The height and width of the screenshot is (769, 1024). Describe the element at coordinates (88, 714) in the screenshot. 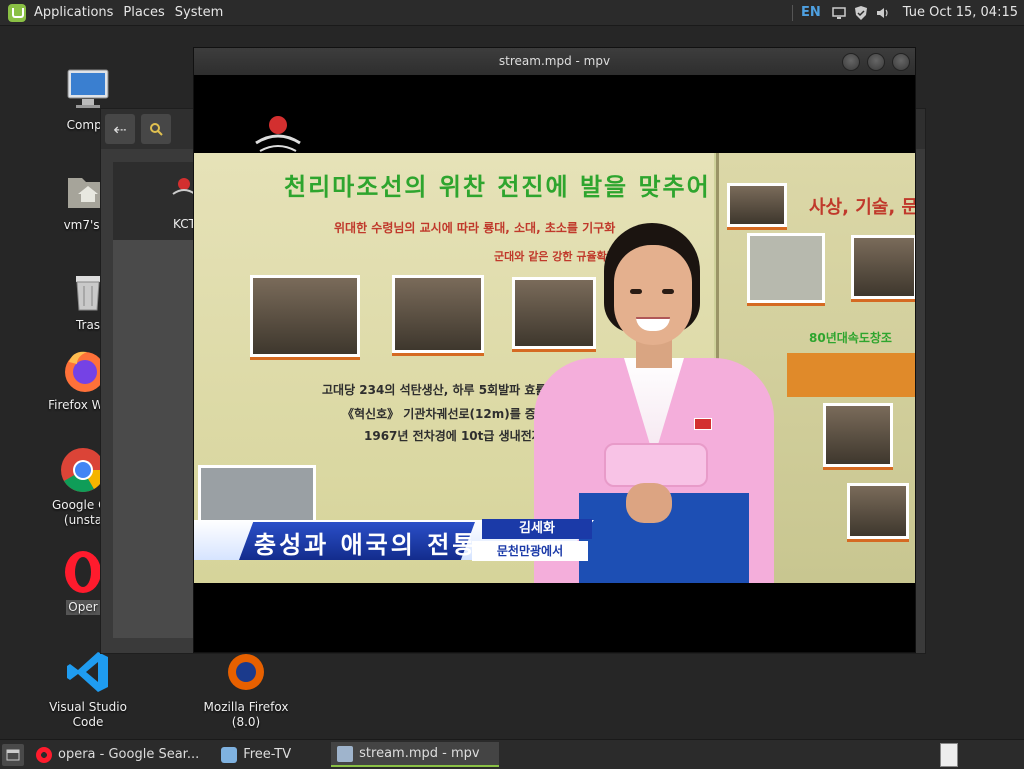

I see `desktop-icon-label: Visual Studio Code` at that location.